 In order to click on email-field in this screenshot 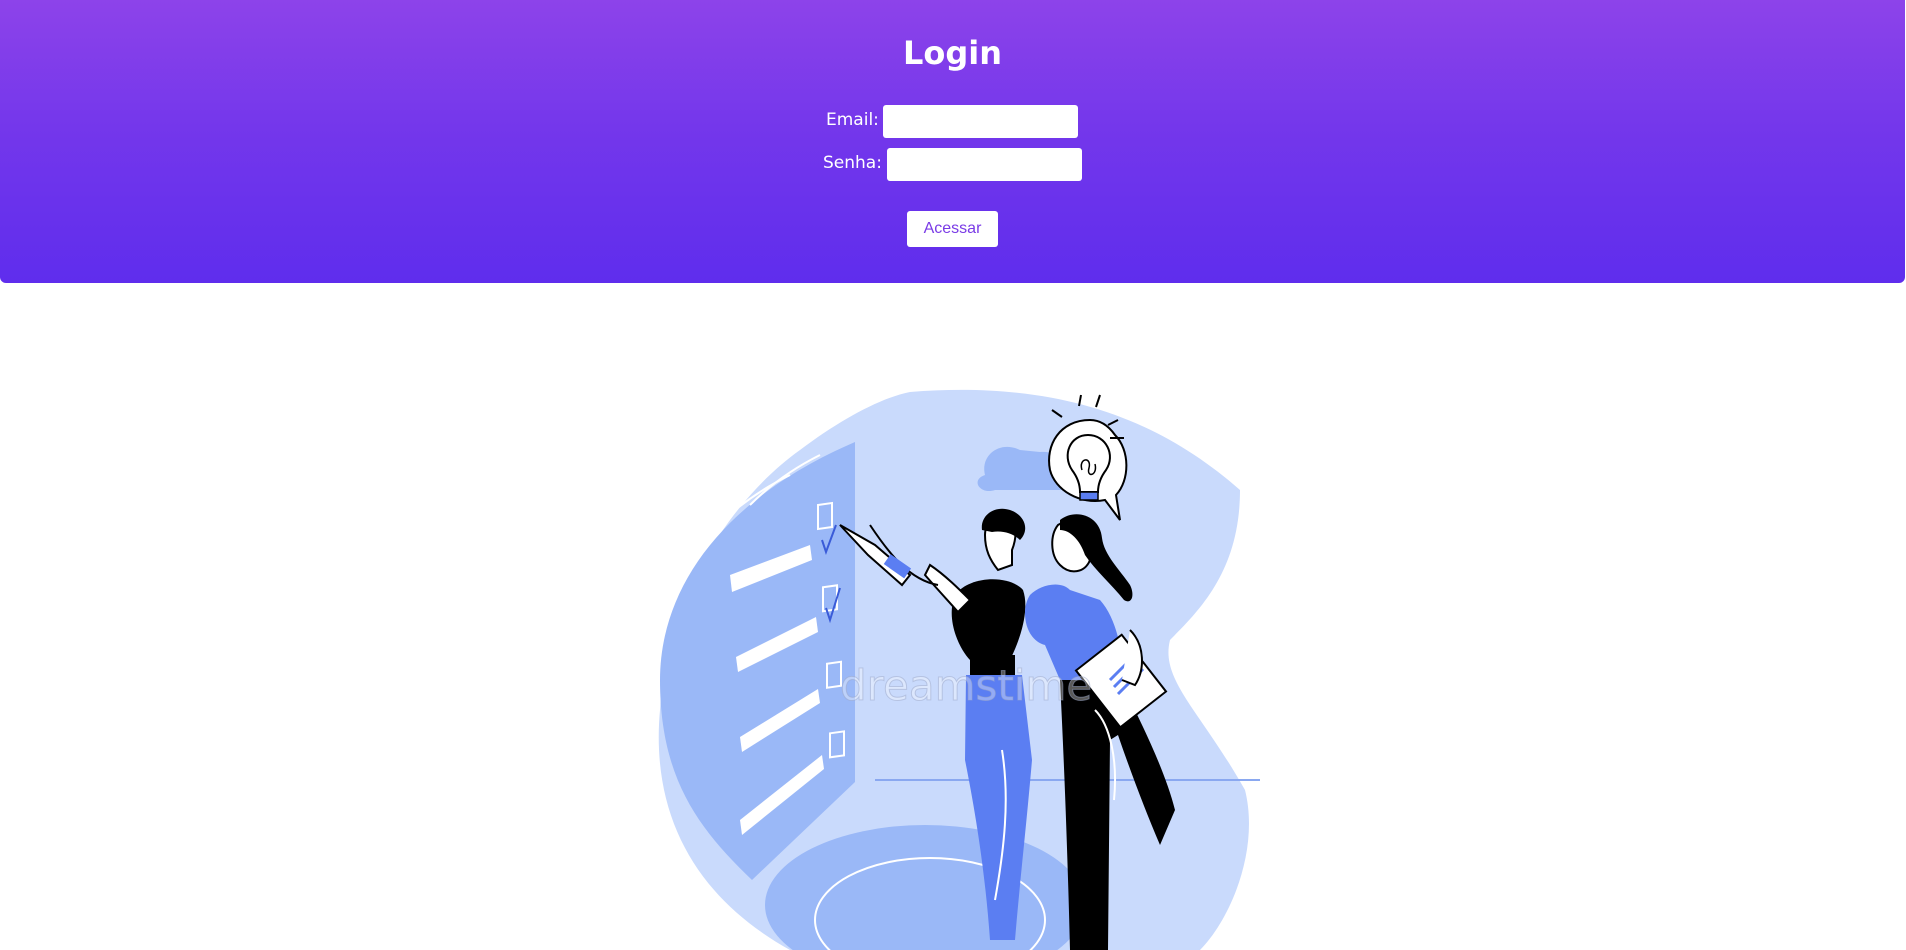, I will do `click(980, 121)`.